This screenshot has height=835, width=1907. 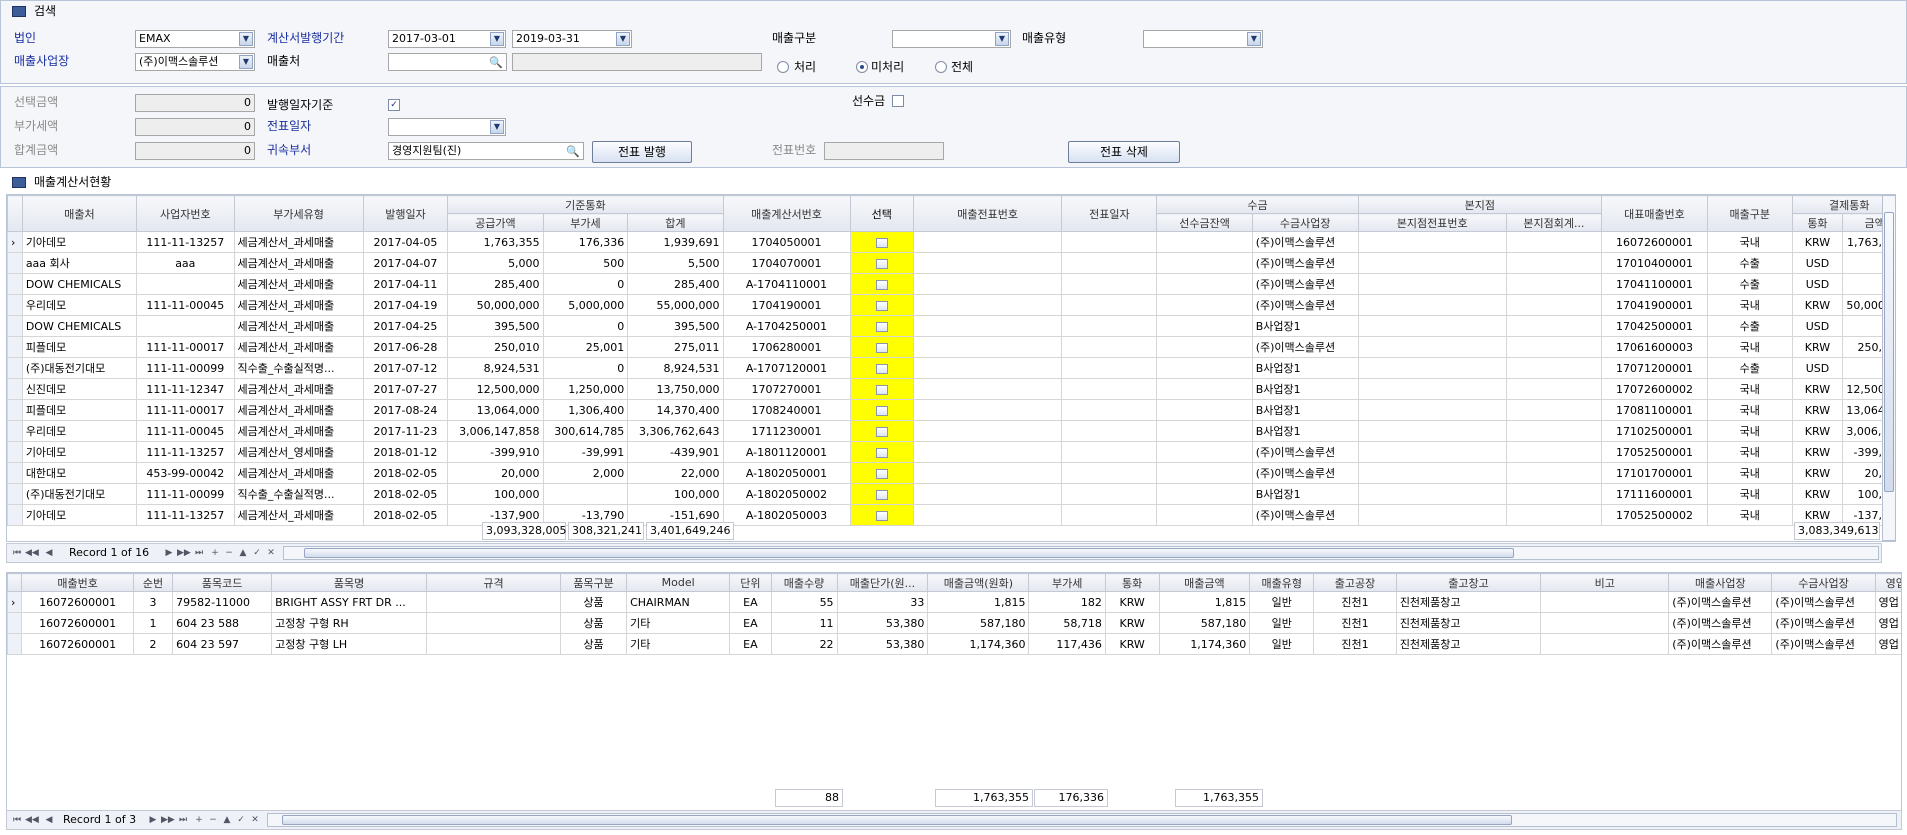 I want to click on col-header: 매출유형, so click(x=1282, y=582).